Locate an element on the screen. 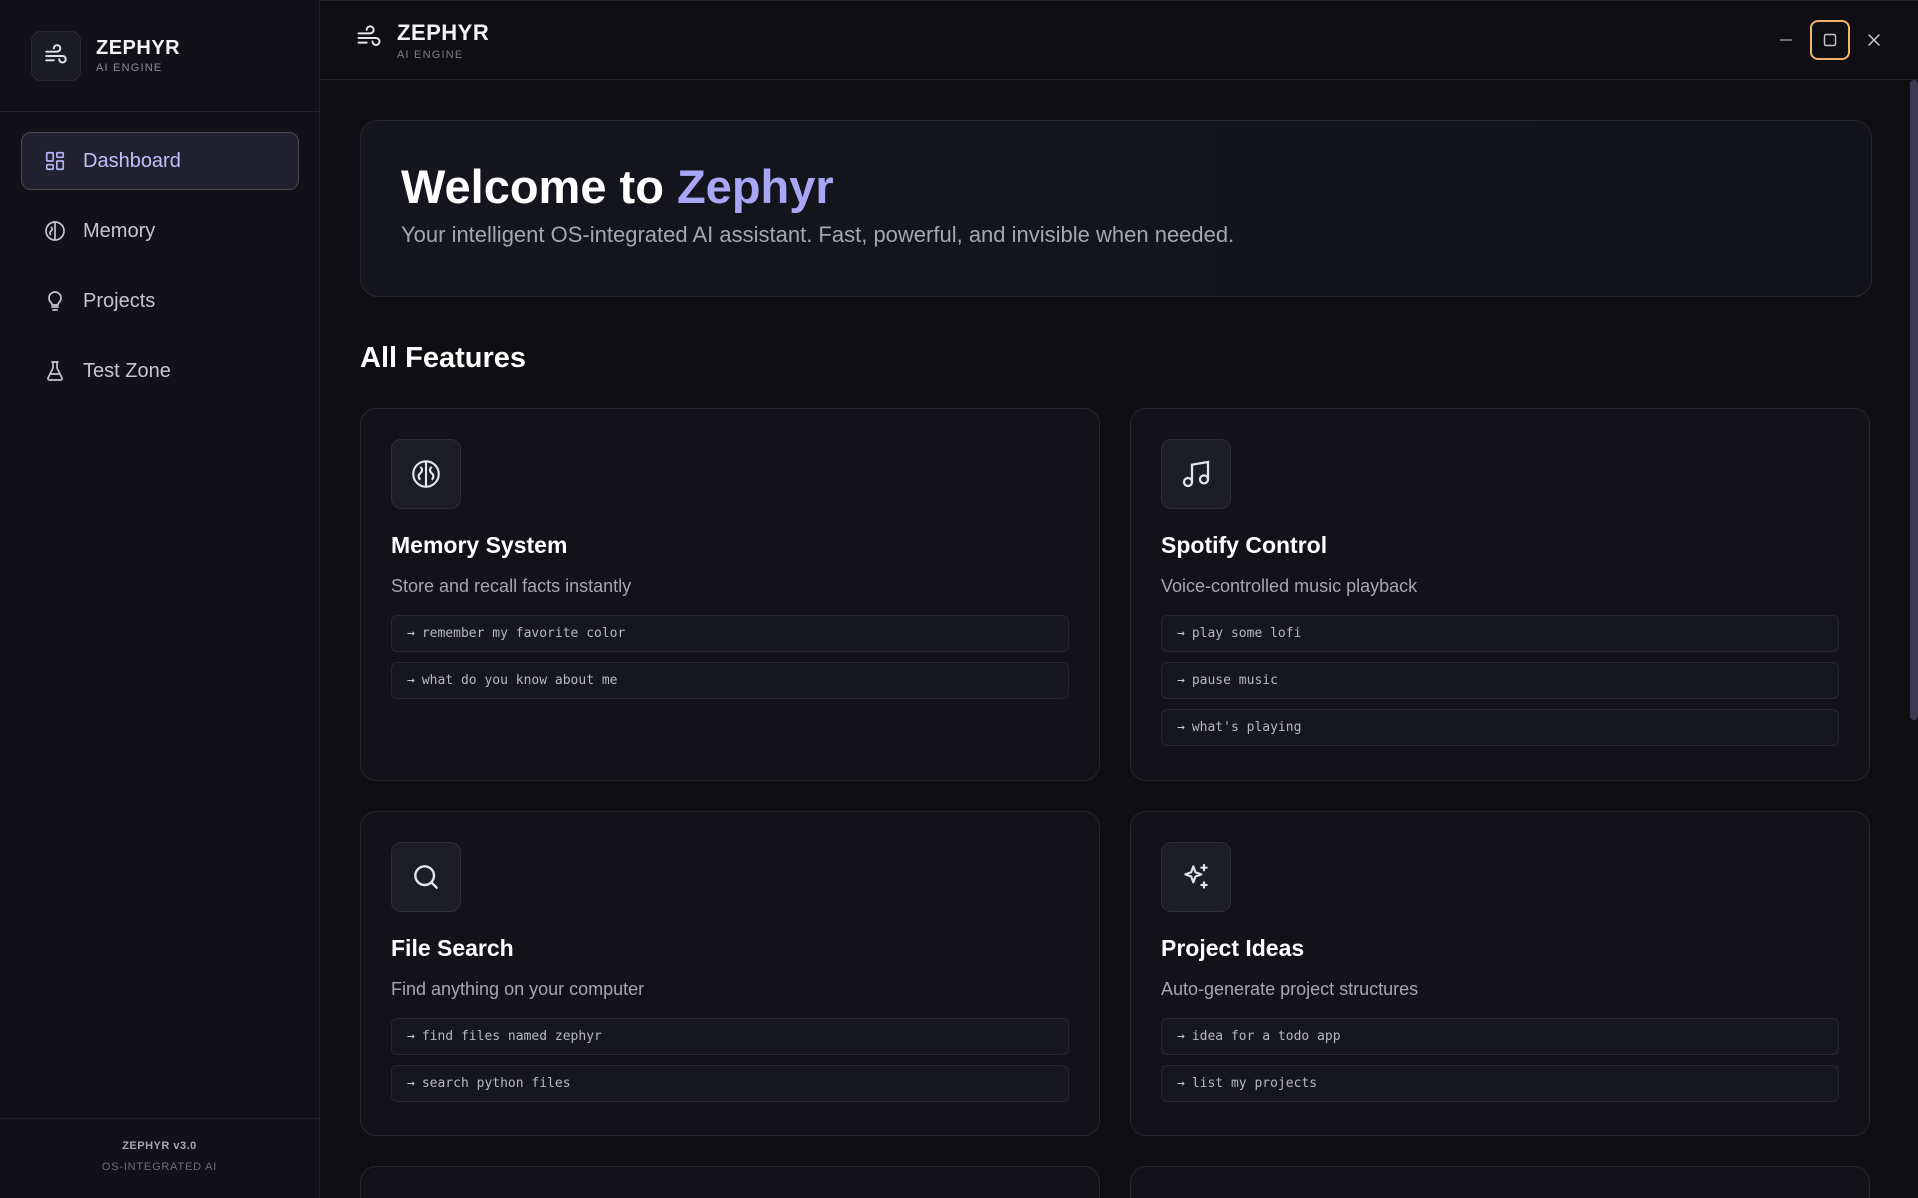  example-commands: → idea for a todo app → list my projects is located at coordinates (1500, 1060).